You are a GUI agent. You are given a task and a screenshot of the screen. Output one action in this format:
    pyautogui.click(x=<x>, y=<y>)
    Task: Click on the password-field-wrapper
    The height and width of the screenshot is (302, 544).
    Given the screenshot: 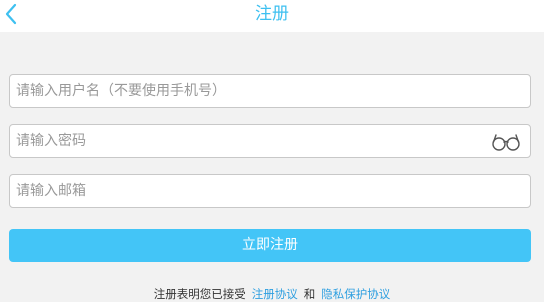 What is the action you would take?
    pyautogui.click(x=270, y=141)
    